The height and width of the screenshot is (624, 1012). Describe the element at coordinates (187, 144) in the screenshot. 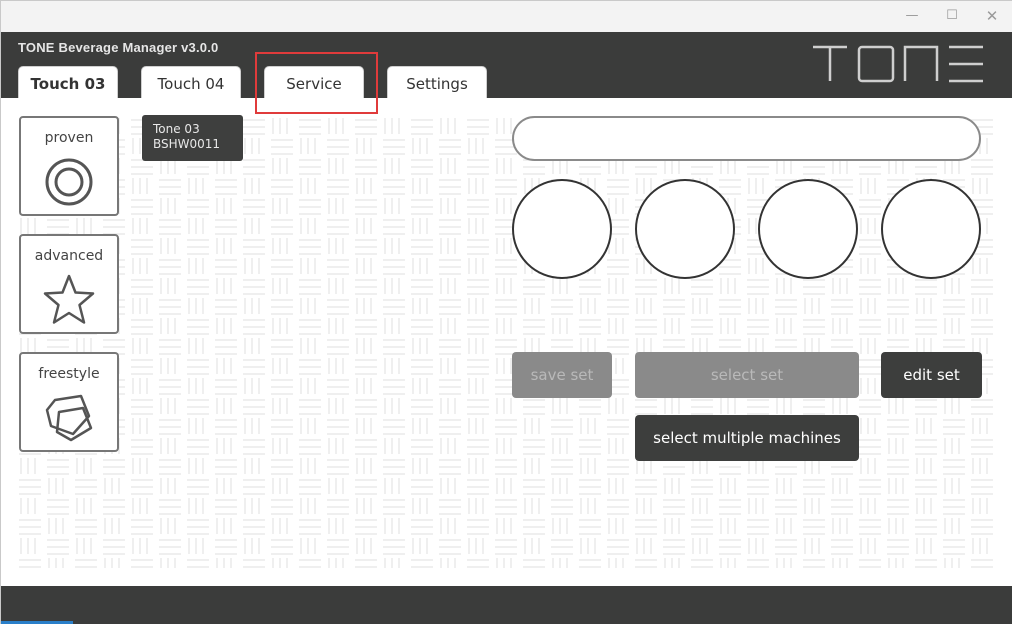

I see `machine-serial: BSHW0011` at that location.